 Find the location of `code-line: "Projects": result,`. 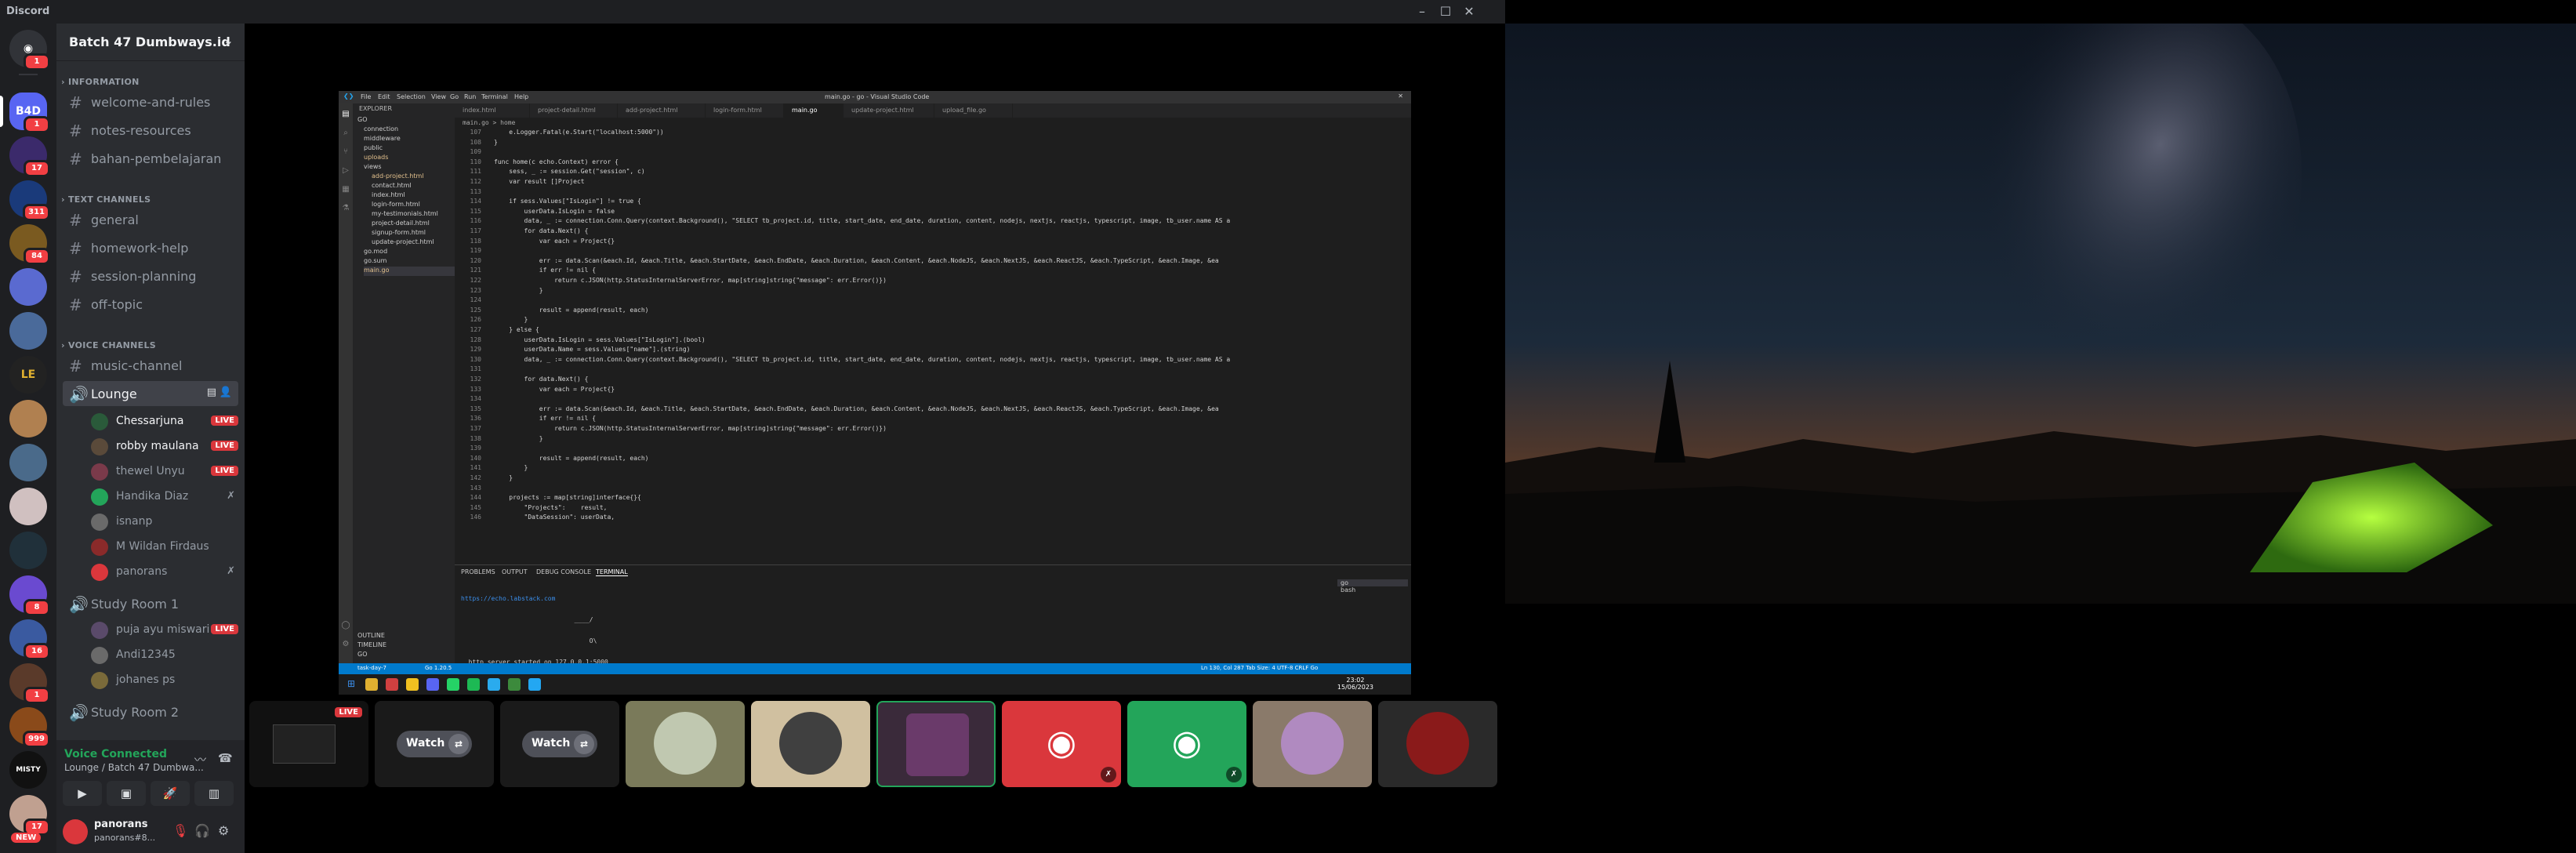

code-line: "Projects": result, is located at coordinates (551, 508).